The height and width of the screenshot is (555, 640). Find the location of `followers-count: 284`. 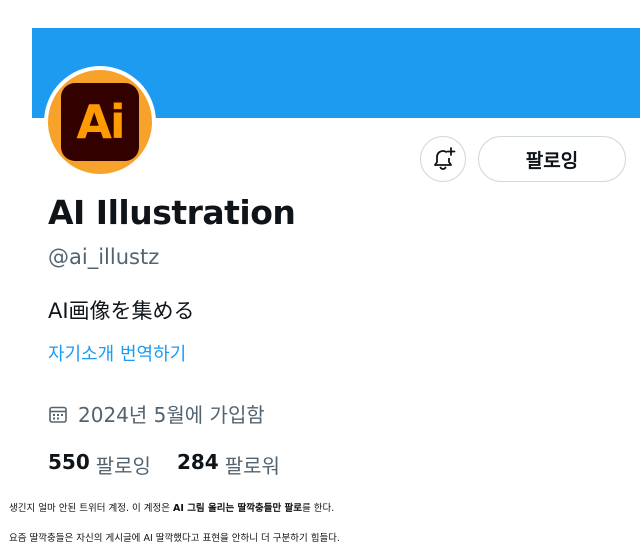

followers-count: 284 is located at coordinates (197, 462).